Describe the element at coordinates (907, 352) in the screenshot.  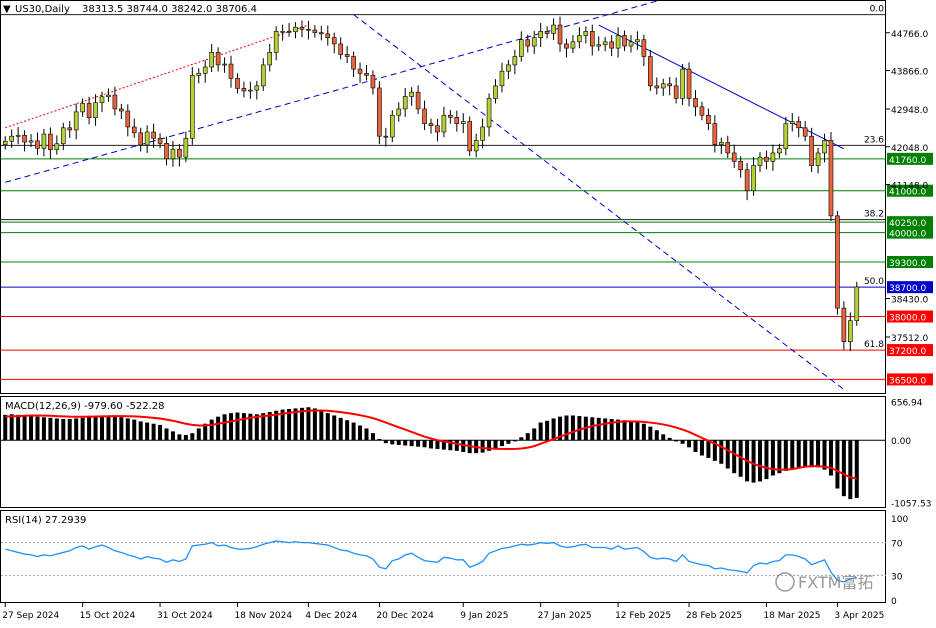
I see `level-price-label: 37200.0` at that location.